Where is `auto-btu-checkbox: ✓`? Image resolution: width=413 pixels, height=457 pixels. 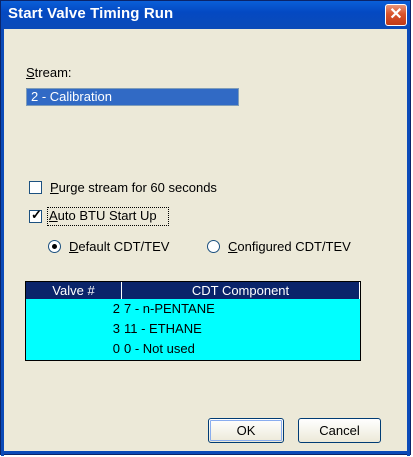
auto-btu-checkbox: ✓ is located at coordinates (35, 215).